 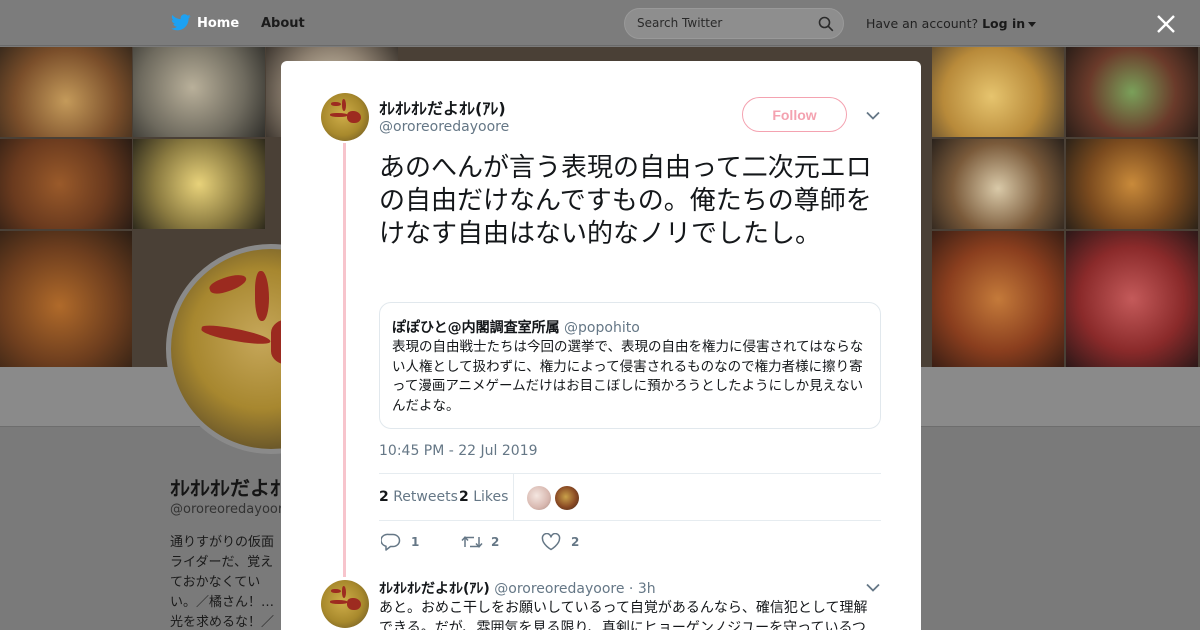 I want to click on search-input: Search Twitter, so click(x=734, y=23).